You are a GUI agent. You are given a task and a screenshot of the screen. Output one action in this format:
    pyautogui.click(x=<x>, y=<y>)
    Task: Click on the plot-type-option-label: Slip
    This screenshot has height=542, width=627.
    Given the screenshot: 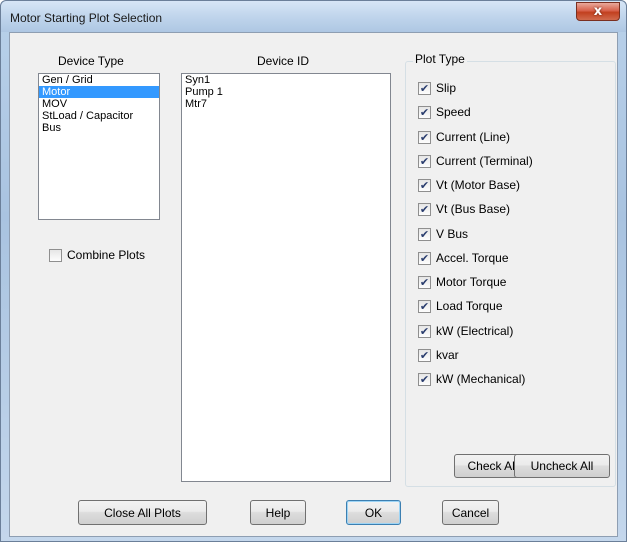 What is the action you would take?
    pyautogui.click(x=446, y=88)
    